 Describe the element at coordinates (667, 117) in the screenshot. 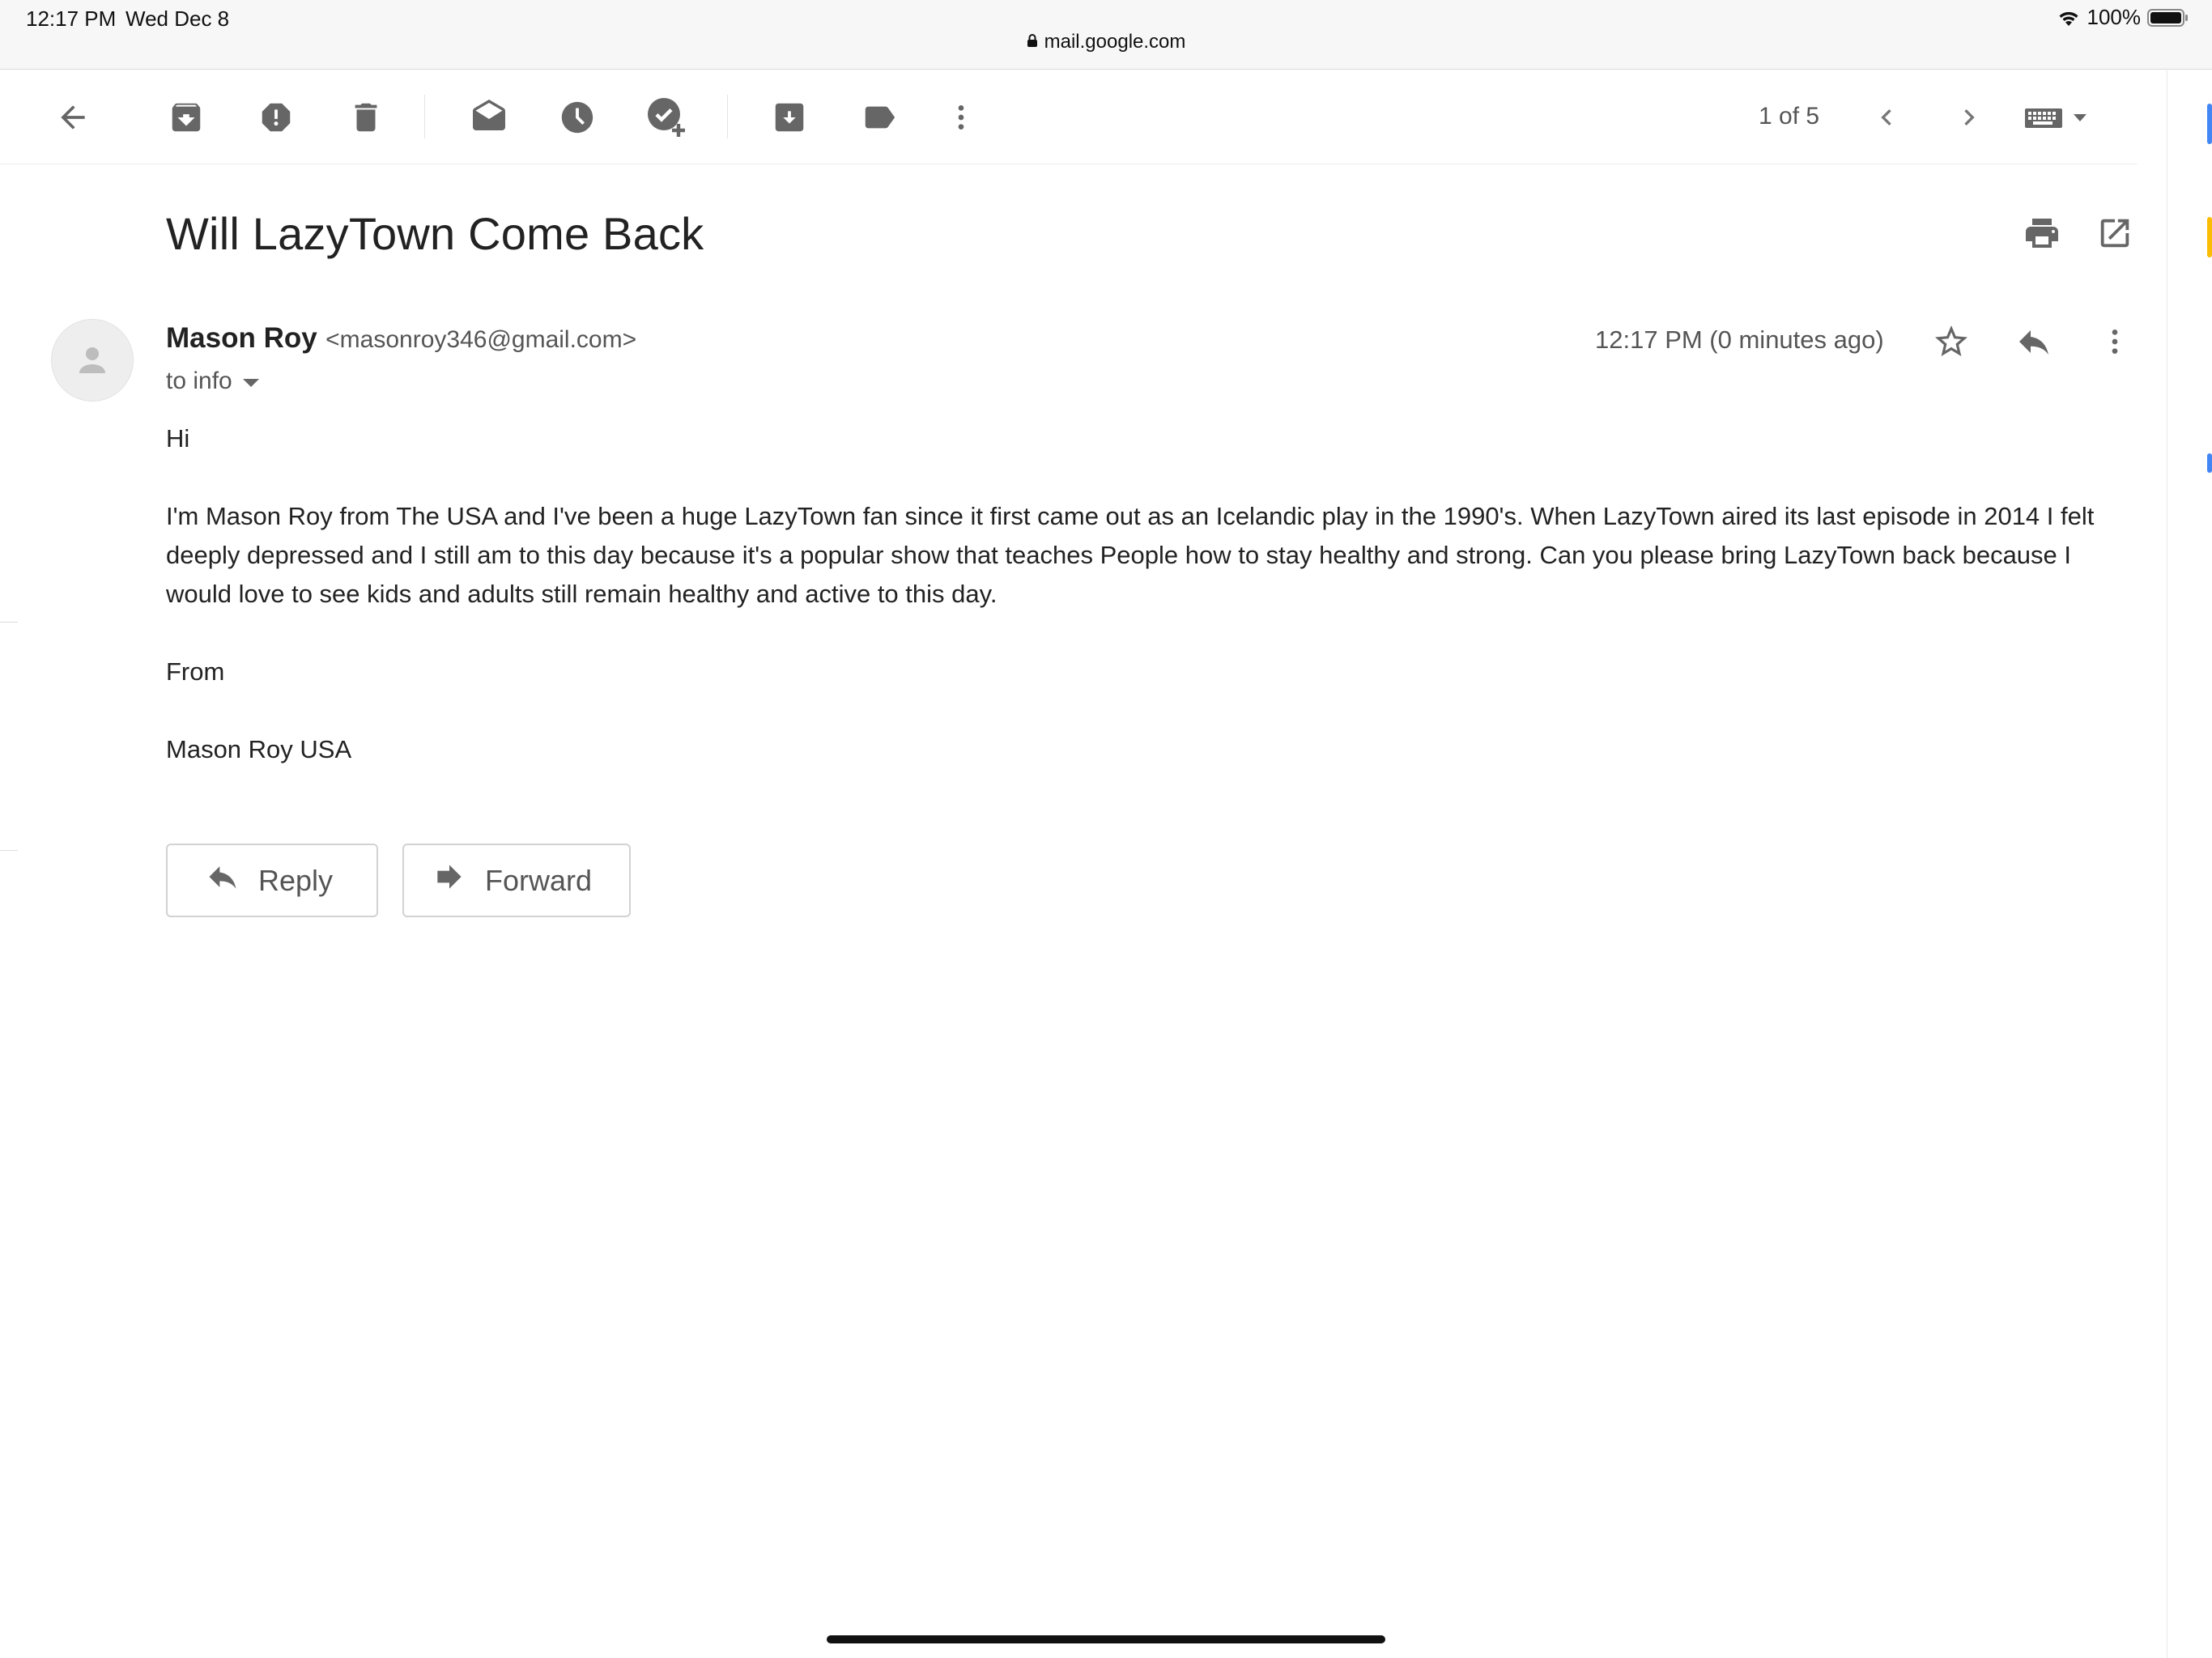

I see `add-to-tasks-icon` at that location.